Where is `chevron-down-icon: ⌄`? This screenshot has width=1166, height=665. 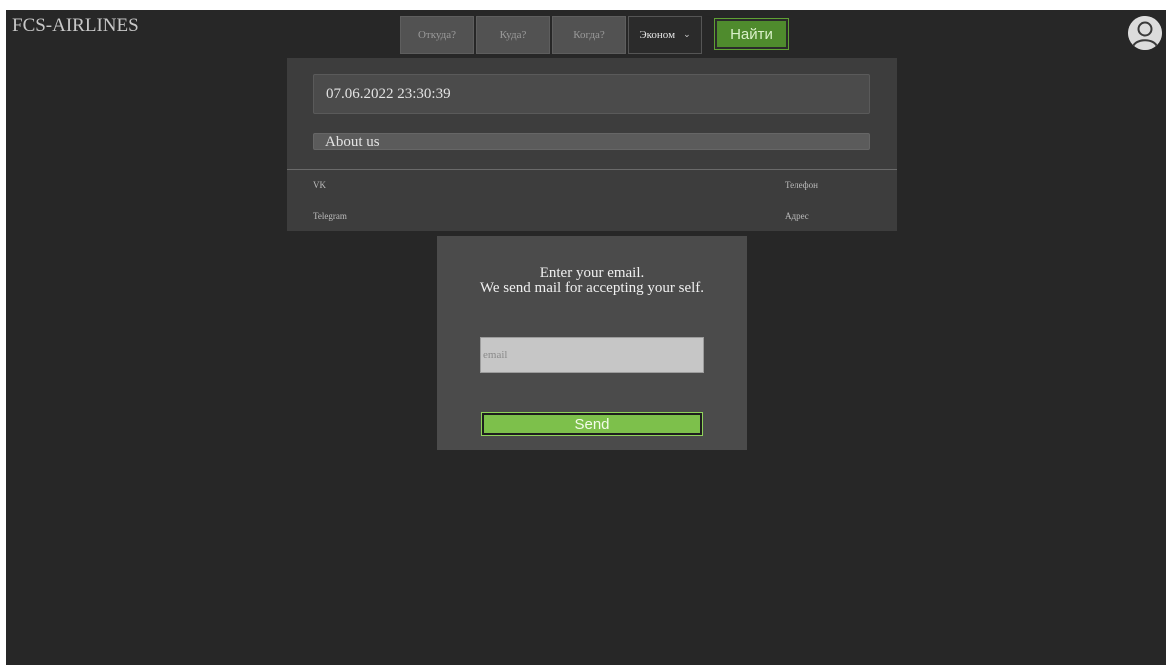 chevron-down-icon: ⌄ is located at coordinates (687, 35).